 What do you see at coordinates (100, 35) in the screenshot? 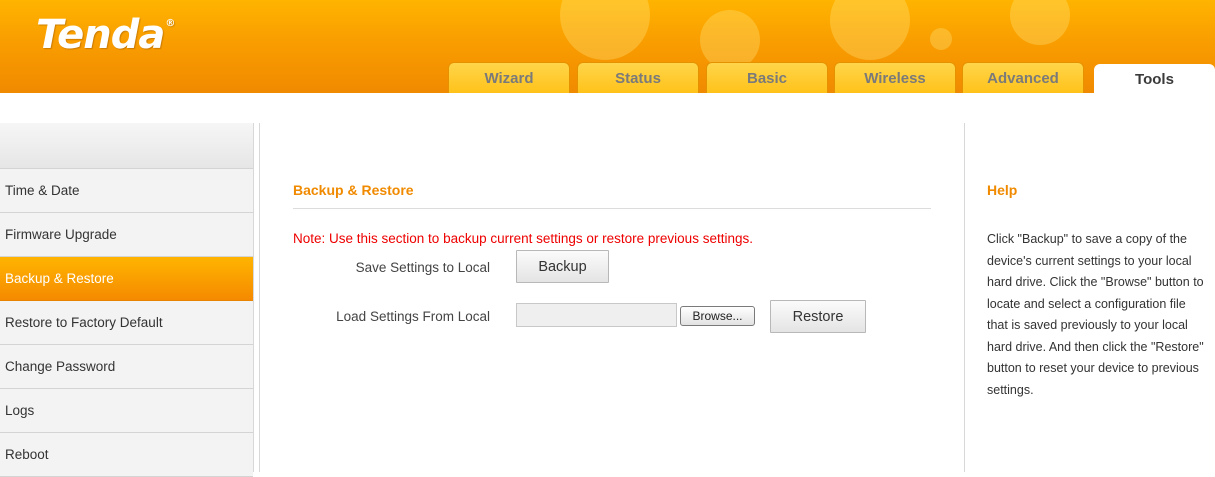
I see `logo-text: Tenda` at bounding box center [100, 35].